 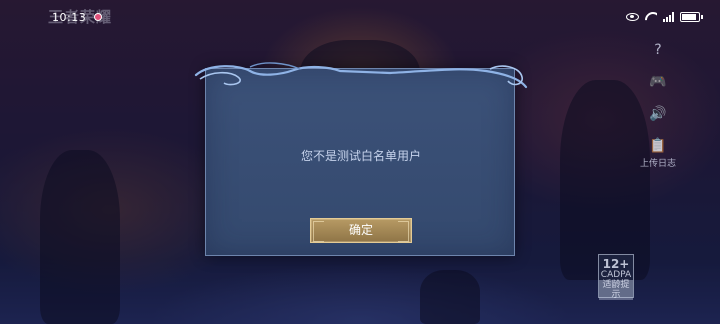 I want to click on gamepad-button: 🎮, so click(x=658, y=82).